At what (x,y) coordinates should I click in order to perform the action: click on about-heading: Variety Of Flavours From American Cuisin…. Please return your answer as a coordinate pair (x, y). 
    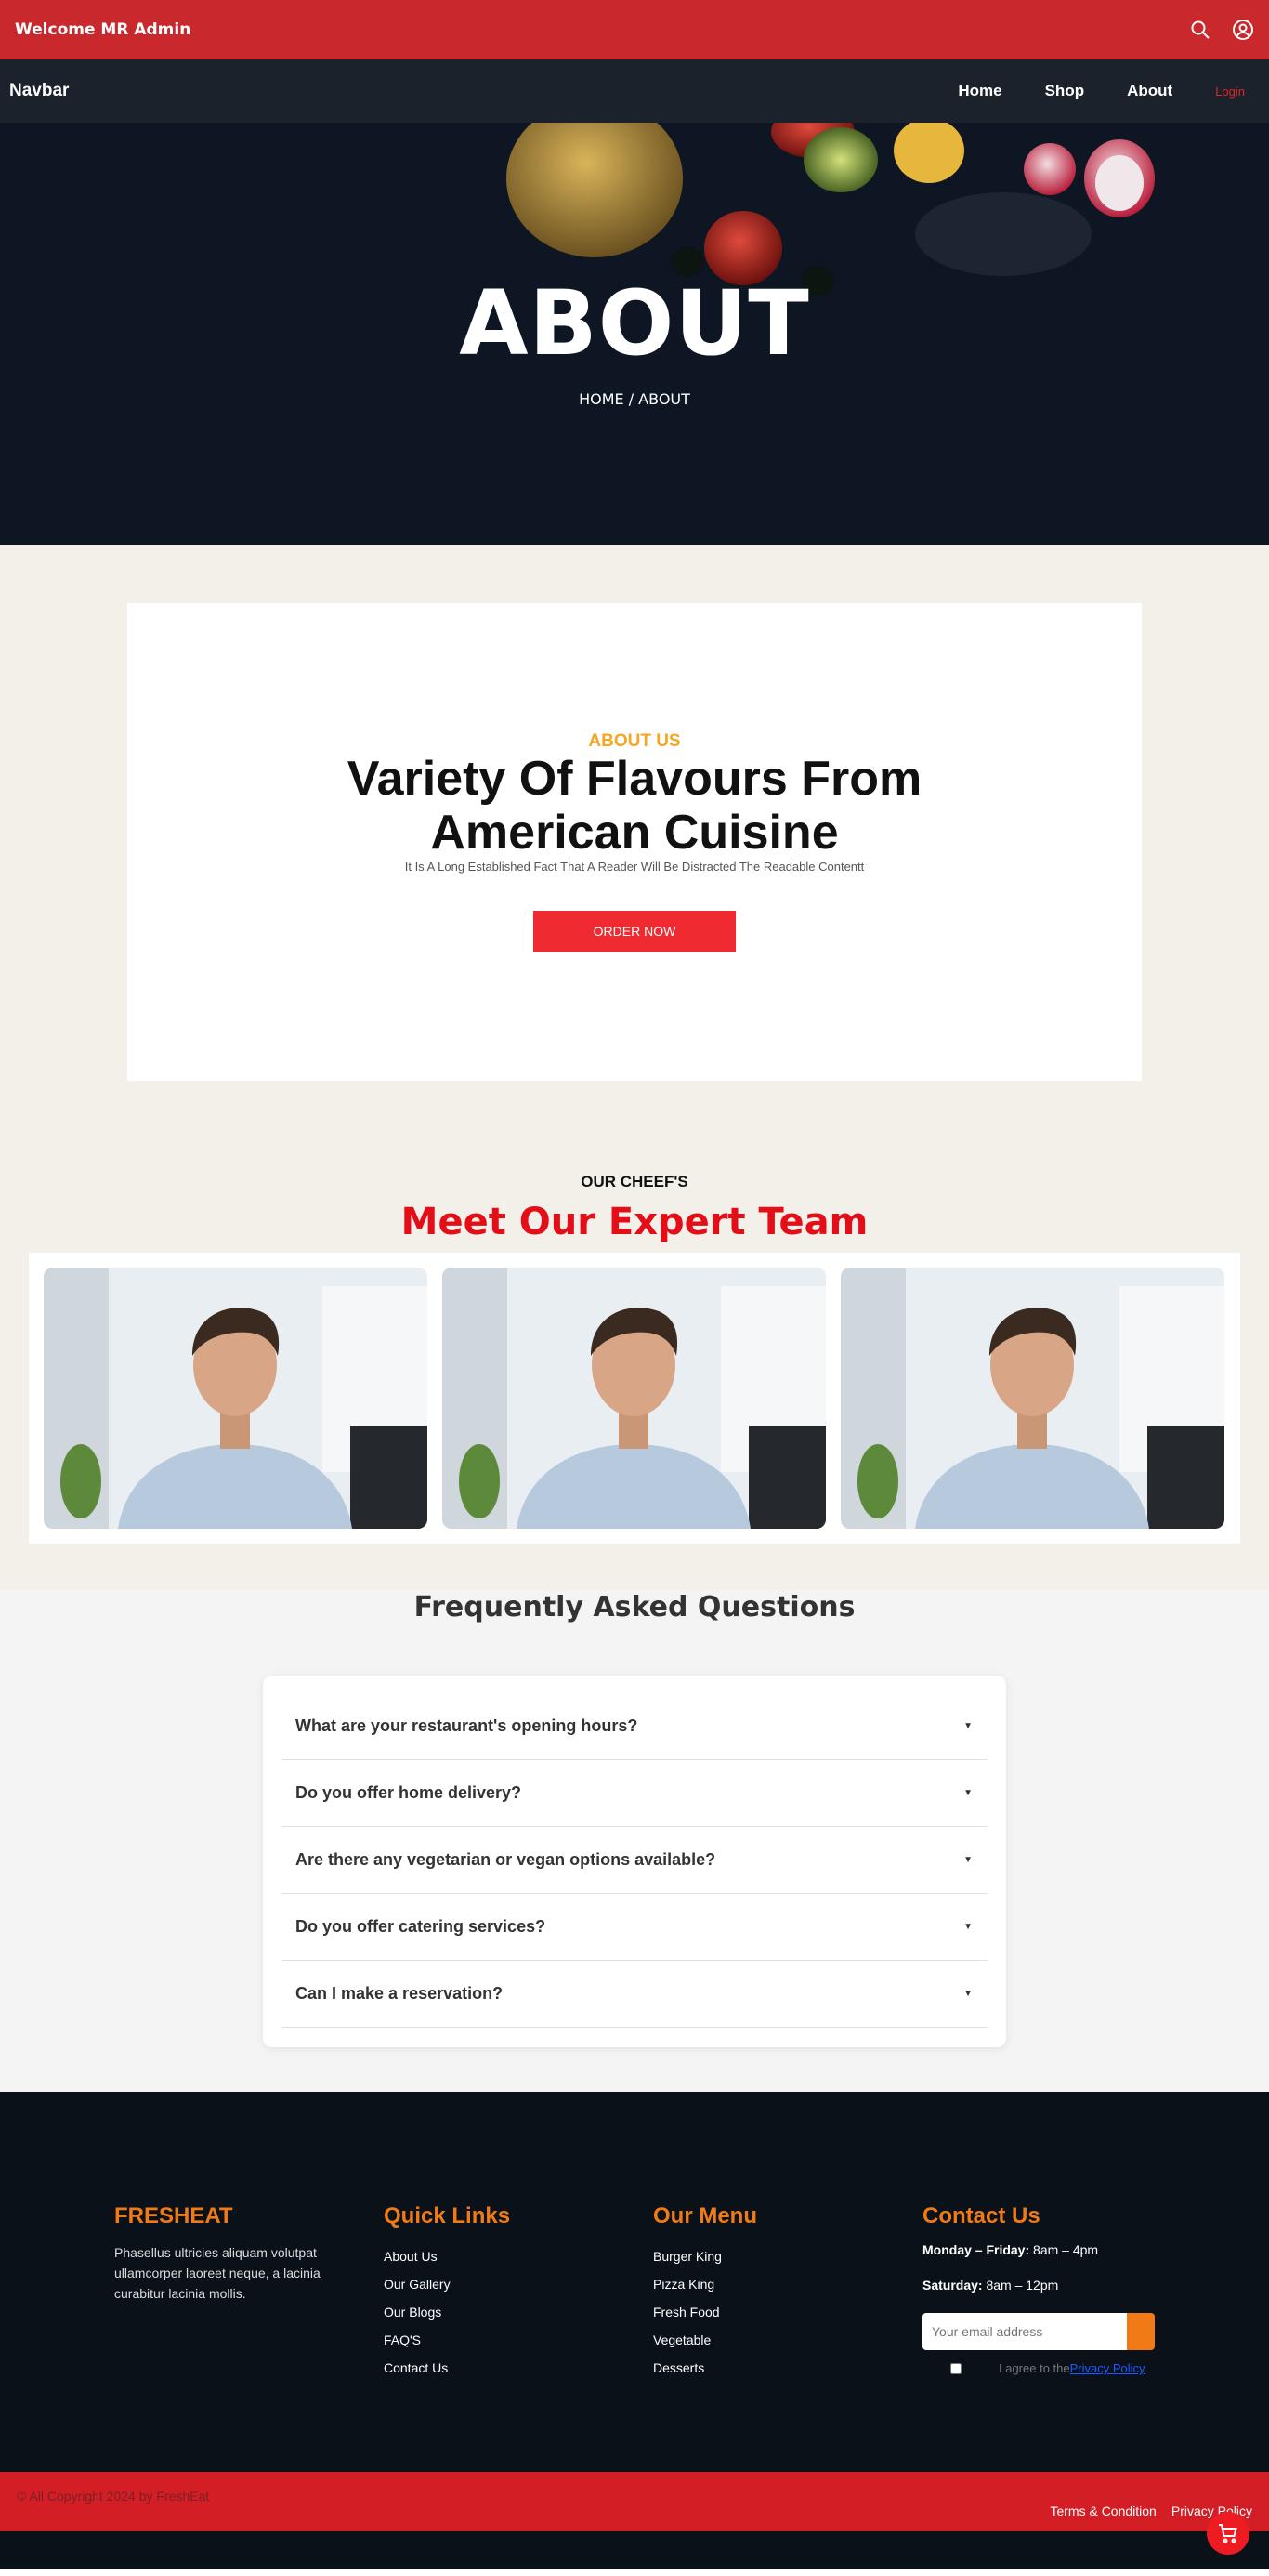
    Looking at the image, I should click on (634, 806).